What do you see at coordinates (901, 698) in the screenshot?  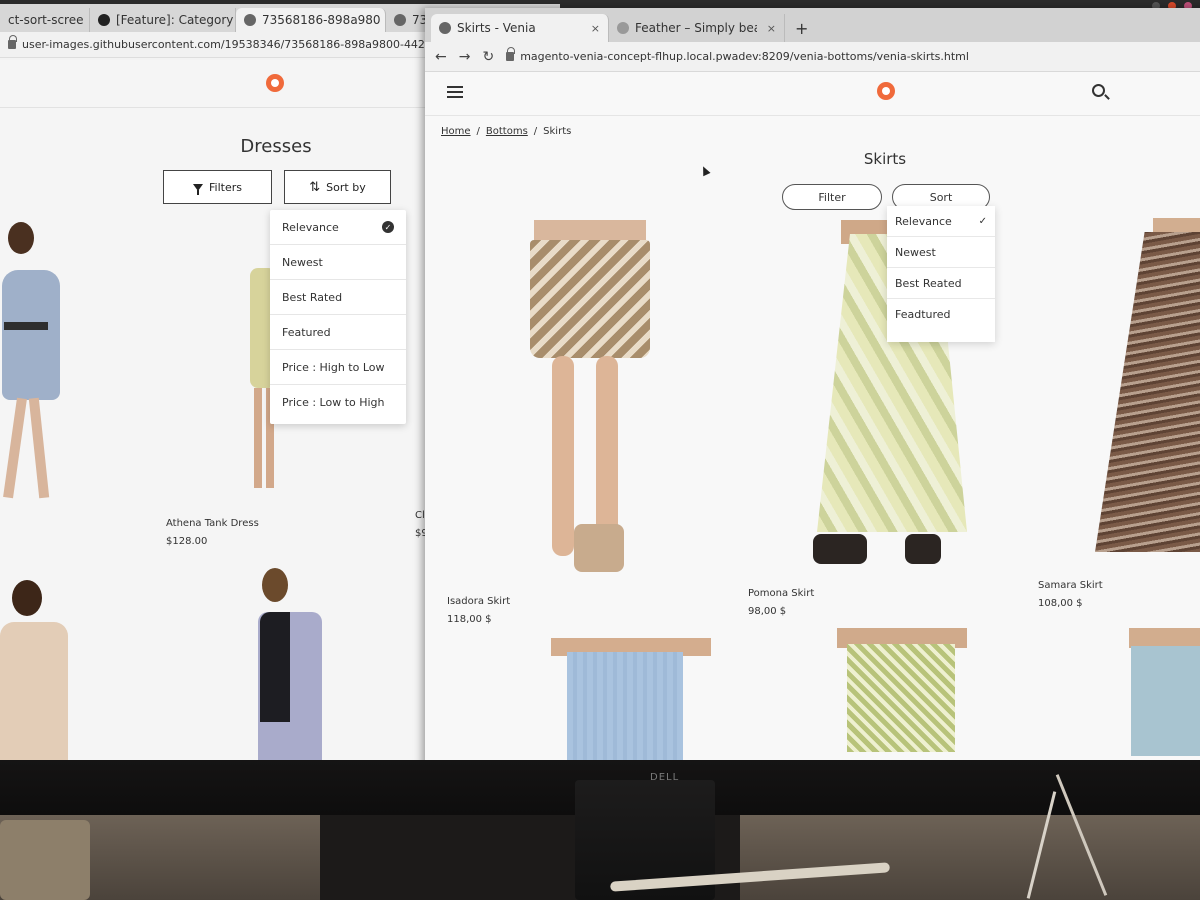 I see `skirt-green-print` at bounding box center [901, 698].